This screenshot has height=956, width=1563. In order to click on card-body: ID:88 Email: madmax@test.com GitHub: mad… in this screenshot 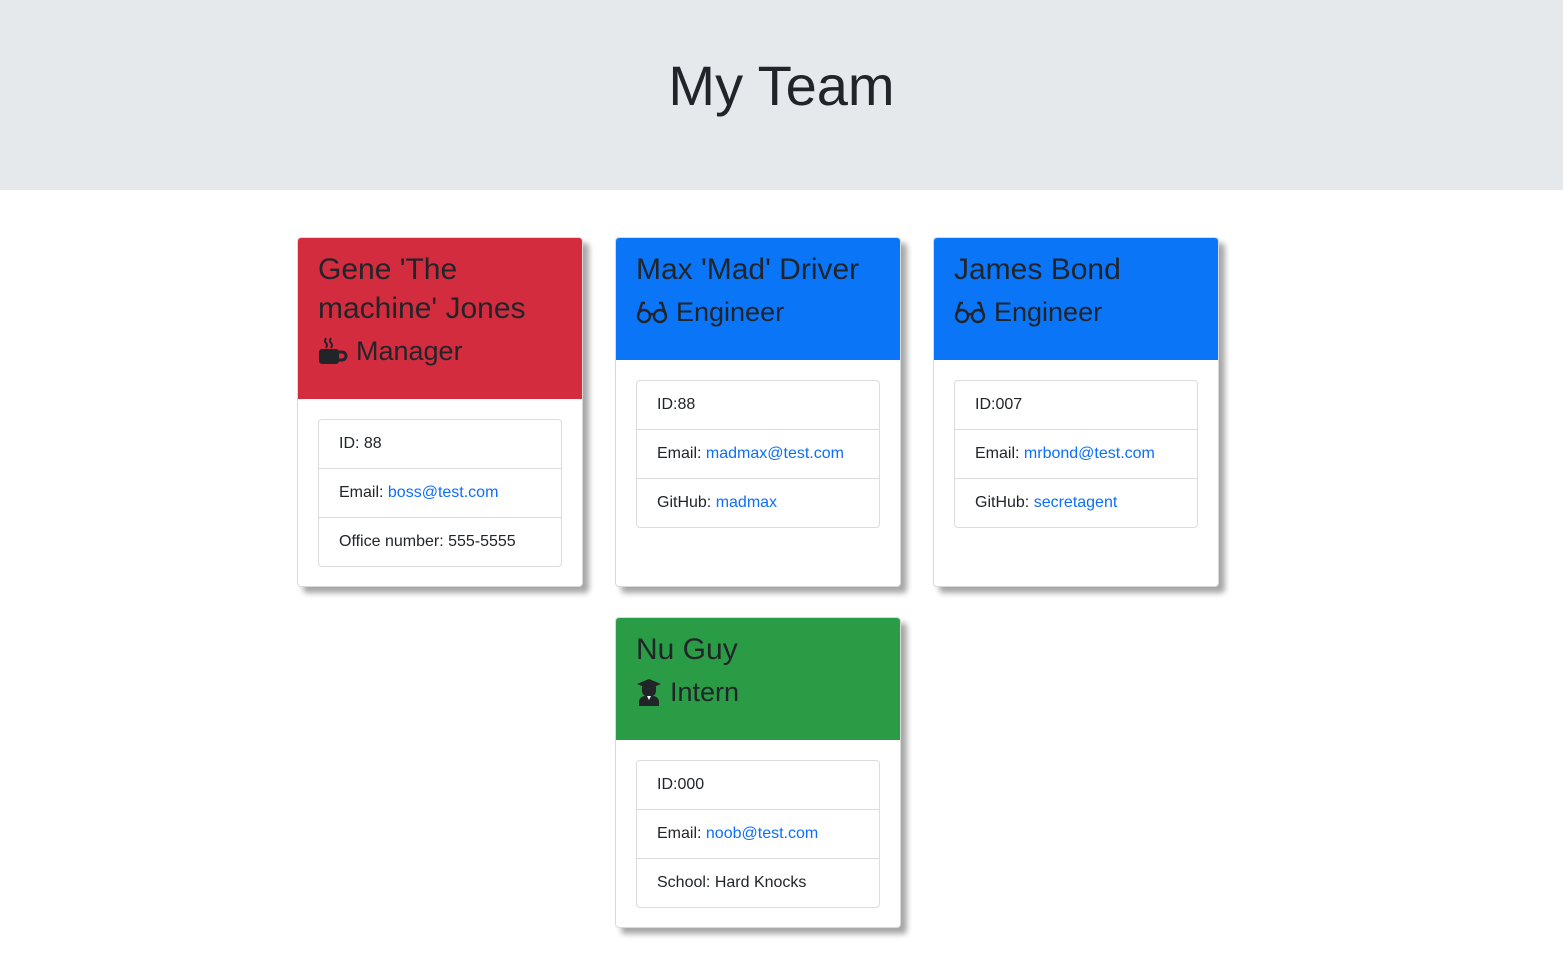, I will do `click(758, 454)`.